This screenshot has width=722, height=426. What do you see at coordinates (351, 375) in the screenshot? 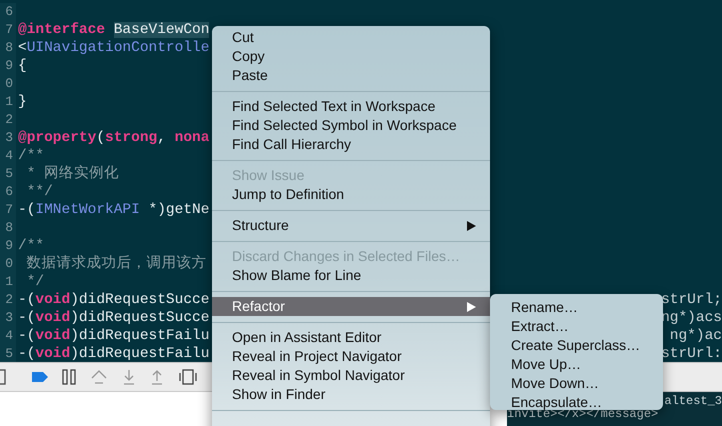
I see `menu-item: Reveal in Symbol Navigator` at bounding box center [351, 375].